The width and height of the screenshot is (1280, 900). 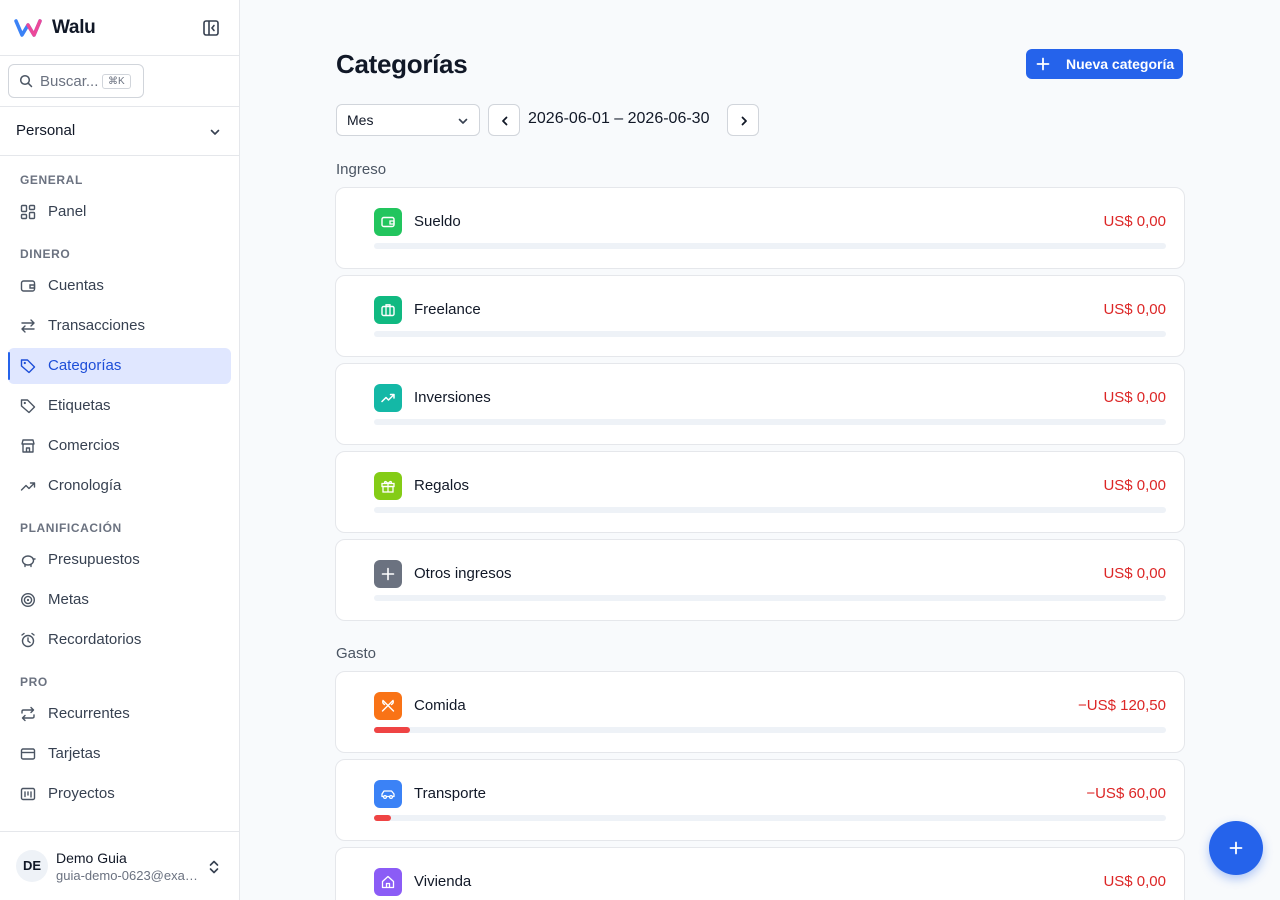 What do you see at coordinates (116, 81) in the screenshot?
I see `search-shortcut: ⌘K` at bounding box center [116, 81].